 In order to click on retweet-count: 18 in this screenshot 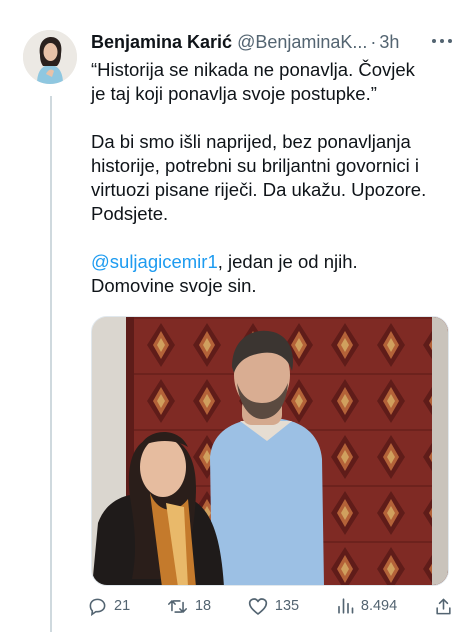, I will do `click(203, 606)`.